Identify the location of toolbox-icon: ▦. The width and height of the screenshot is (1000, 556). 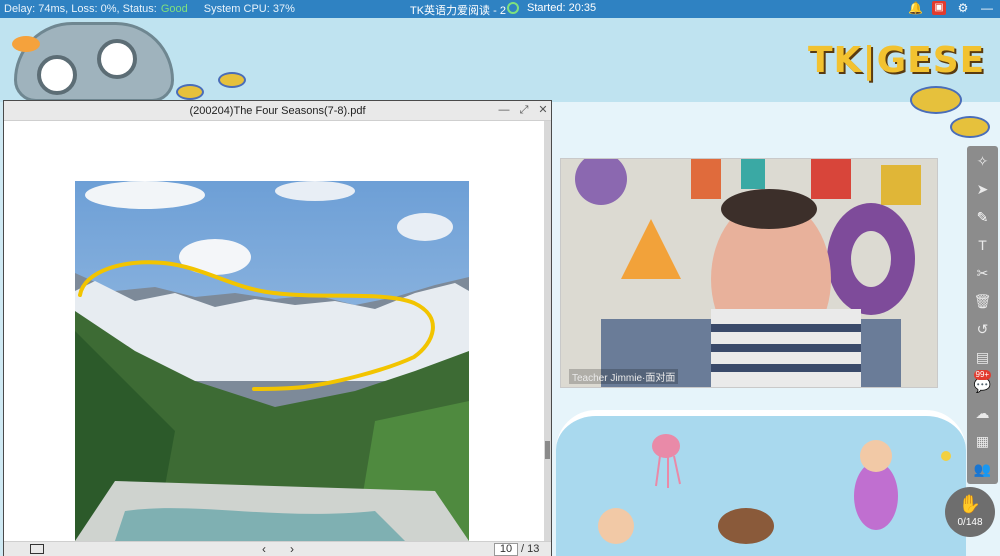
(983, 441).